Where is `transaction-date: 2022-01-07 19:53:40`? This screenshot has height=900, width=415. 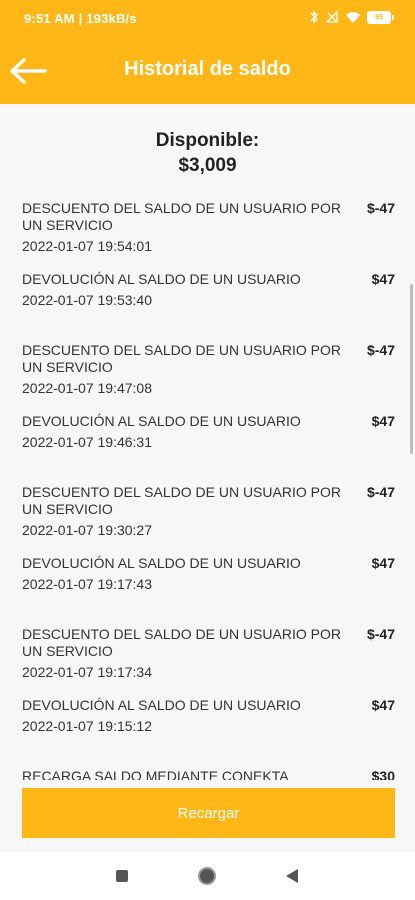 transaction-date: 2022-01-07 19:53:40 is located at coordinates (87, 300).